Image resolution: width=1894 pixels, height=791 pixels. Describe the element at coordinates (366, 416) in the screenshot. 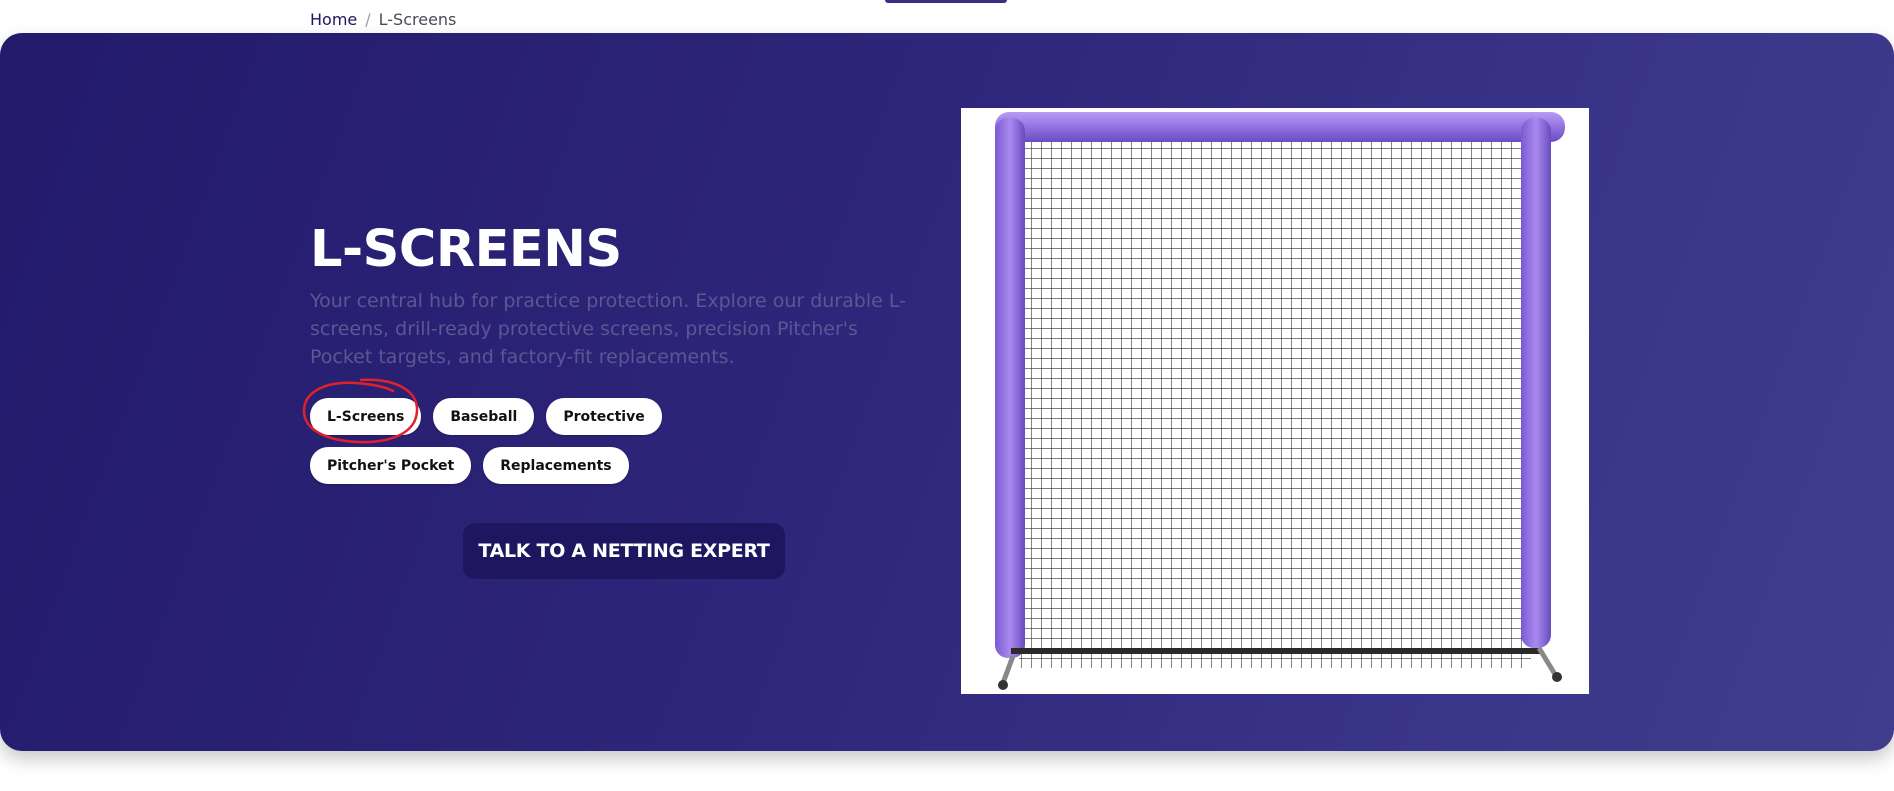

I see `chip-l-screens: L-Screens` at that location.